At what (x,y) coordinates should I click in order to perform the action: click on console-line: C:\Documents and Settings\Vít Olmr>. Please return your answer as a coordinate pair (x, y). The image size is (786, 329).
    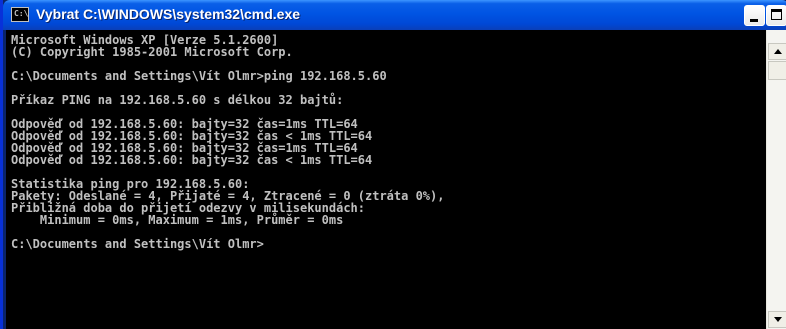
    Looking at the image, I should click on (137, 244).